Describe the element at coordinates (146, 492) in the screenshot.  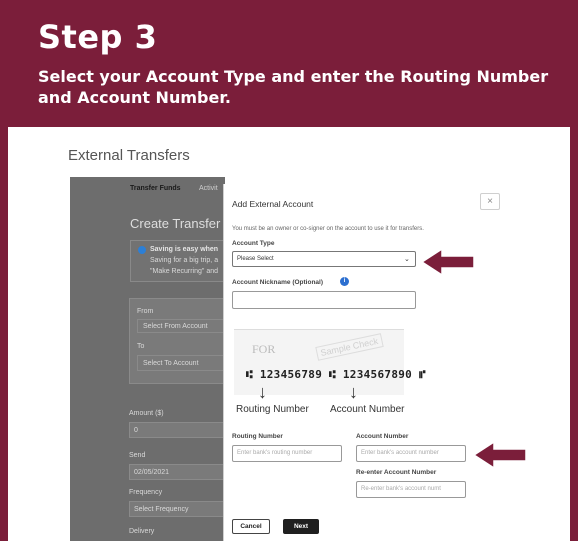
I see `frequency-label: Frequency` at that location.